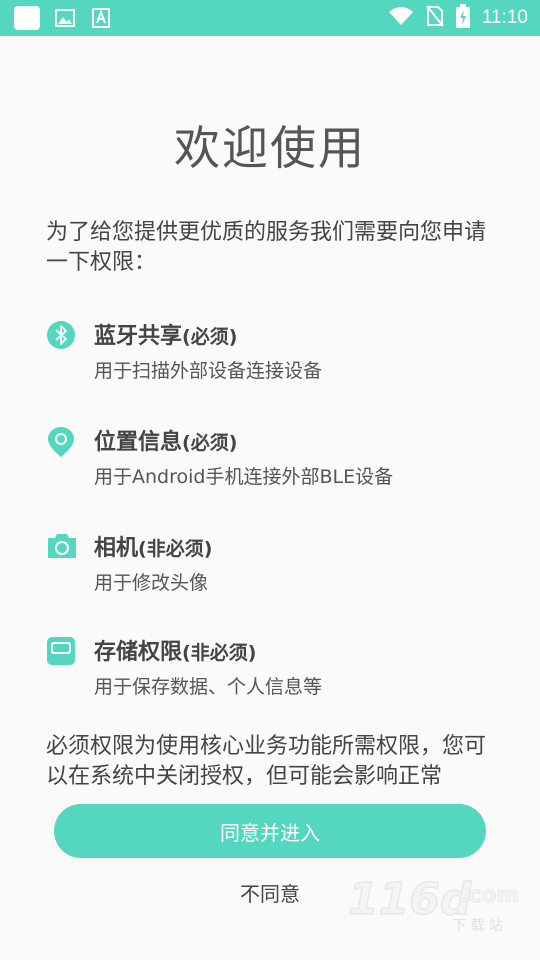 The height and width of the screenshot is (960, 540). Describe the element at coordinates (61, 335) in the screenshot. I see `bluetooth-icon` at that location.